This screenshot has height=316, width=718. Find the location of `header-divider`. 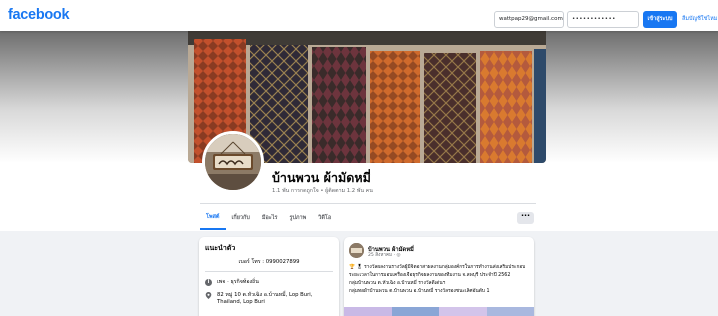

header-divider is located at coordinates (368, 203).